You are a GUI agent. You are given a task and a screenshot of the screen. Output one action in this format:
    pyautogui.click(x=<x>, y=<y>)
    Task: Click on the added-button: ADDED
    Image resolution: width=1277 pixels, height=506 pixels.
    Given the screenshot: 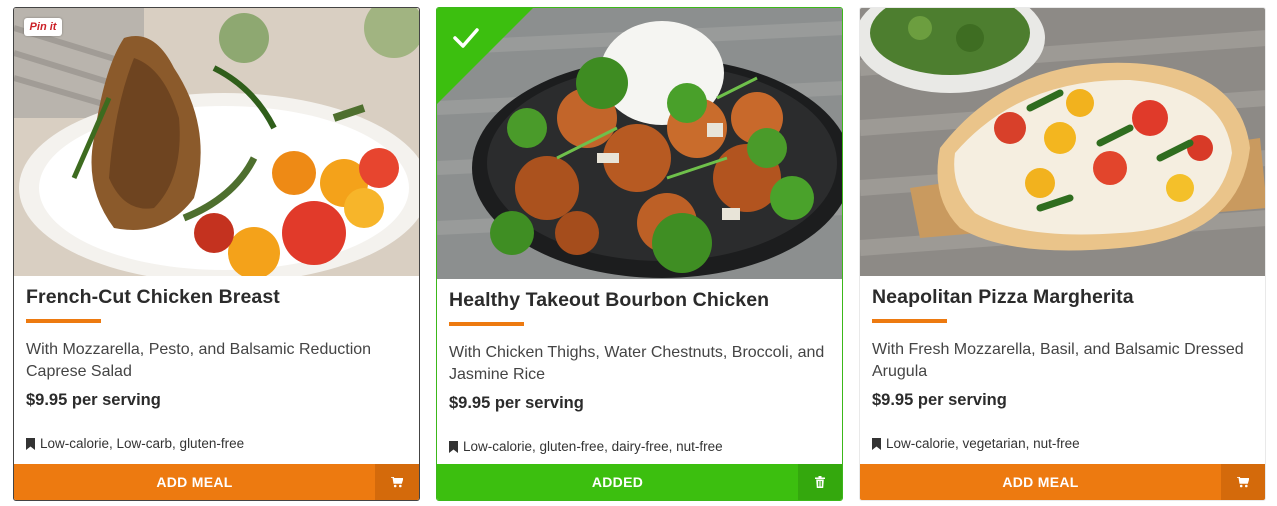 What is the action you would take?
    pyautogui.click(x=617, y=482)
    